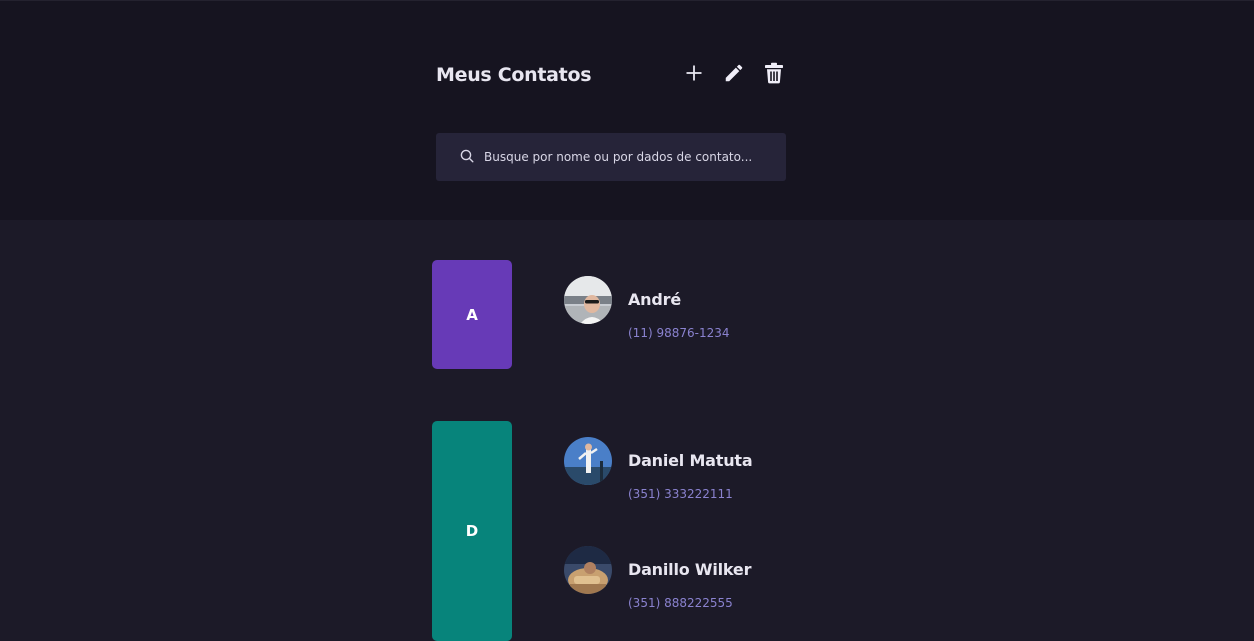 The image size is (1254, 641). Describe the element at coordinates (680, 494) in the screenshot. I see `contact-phone: (351) 333222111` at that location.